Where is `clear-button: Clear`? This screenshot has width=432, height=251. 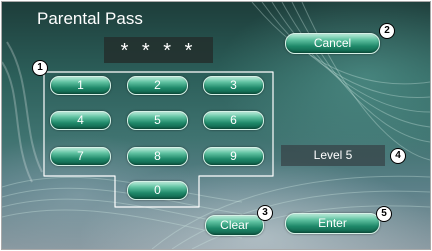
clear-button: Clear is located at coordinates (234, 225).